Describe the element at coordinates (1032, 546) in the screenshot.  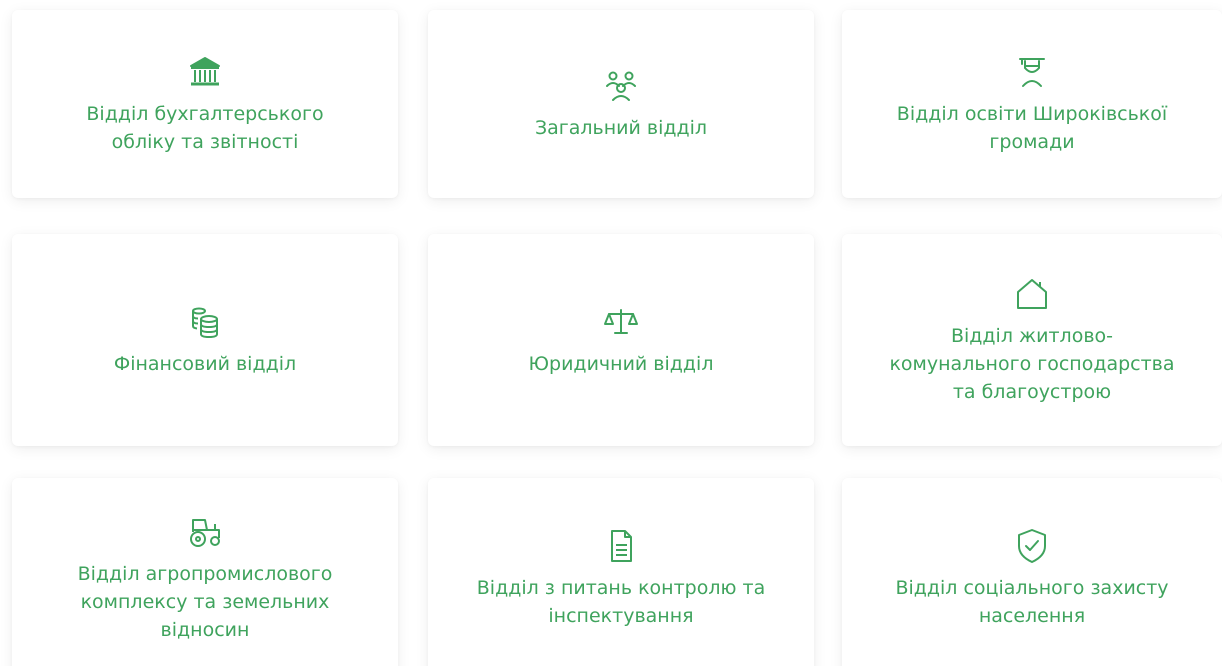
I see `shield-check-icon` at that location.